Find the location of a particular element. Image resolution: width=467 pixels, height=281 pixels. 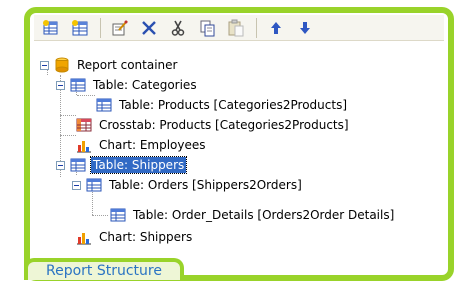

tree-item-label: Report container is located at coordinates (127, 65).